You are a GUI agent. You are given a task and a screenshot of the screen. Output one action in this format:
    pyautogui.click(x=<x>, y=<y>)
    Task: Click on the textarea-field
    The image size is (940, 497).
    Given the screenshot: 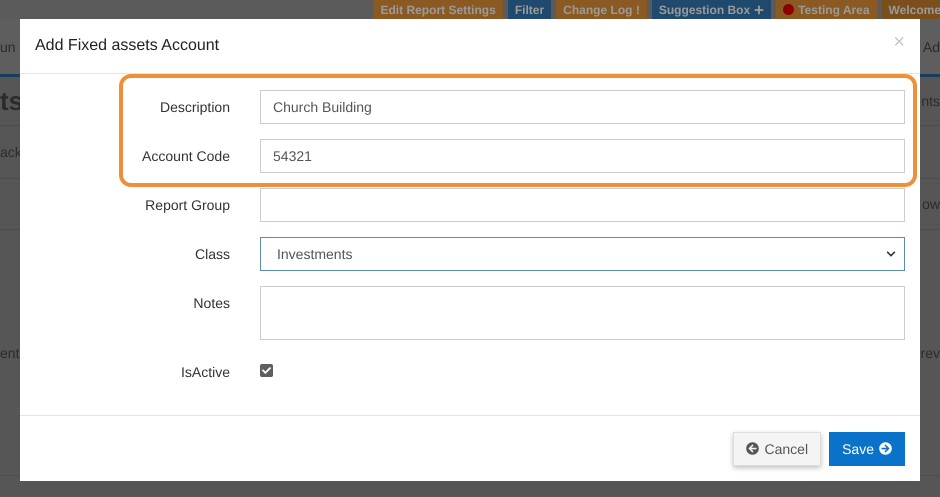 What is the action you would take?
    pyautogui.click(x=582, y=313)
    